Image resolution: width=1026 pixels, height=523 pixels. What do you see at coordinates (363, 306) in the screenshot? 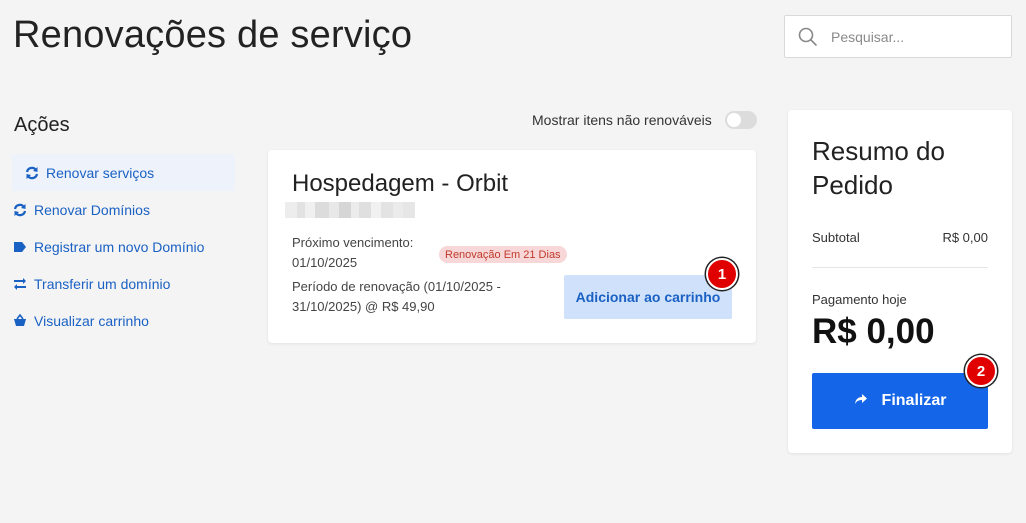
I see `renewal-period-line2: 31/10/2025) @ R$ 49,90` at bounding box center [363, 306].